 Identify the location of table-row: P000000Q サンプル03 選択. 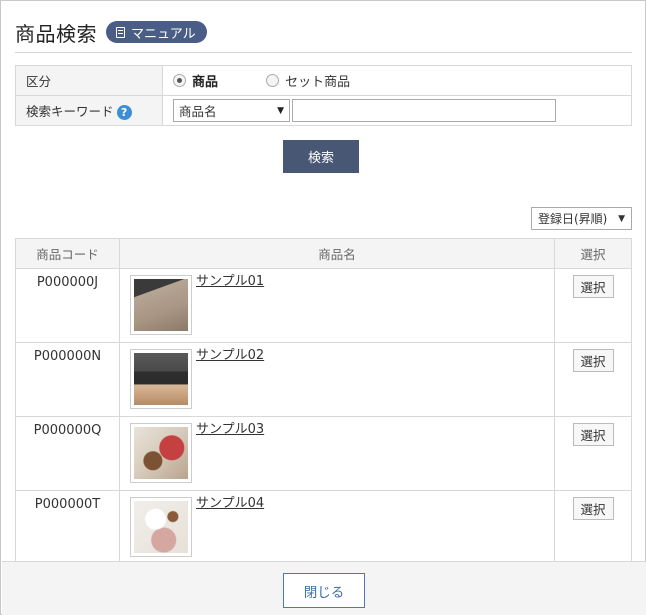
(323, 453).